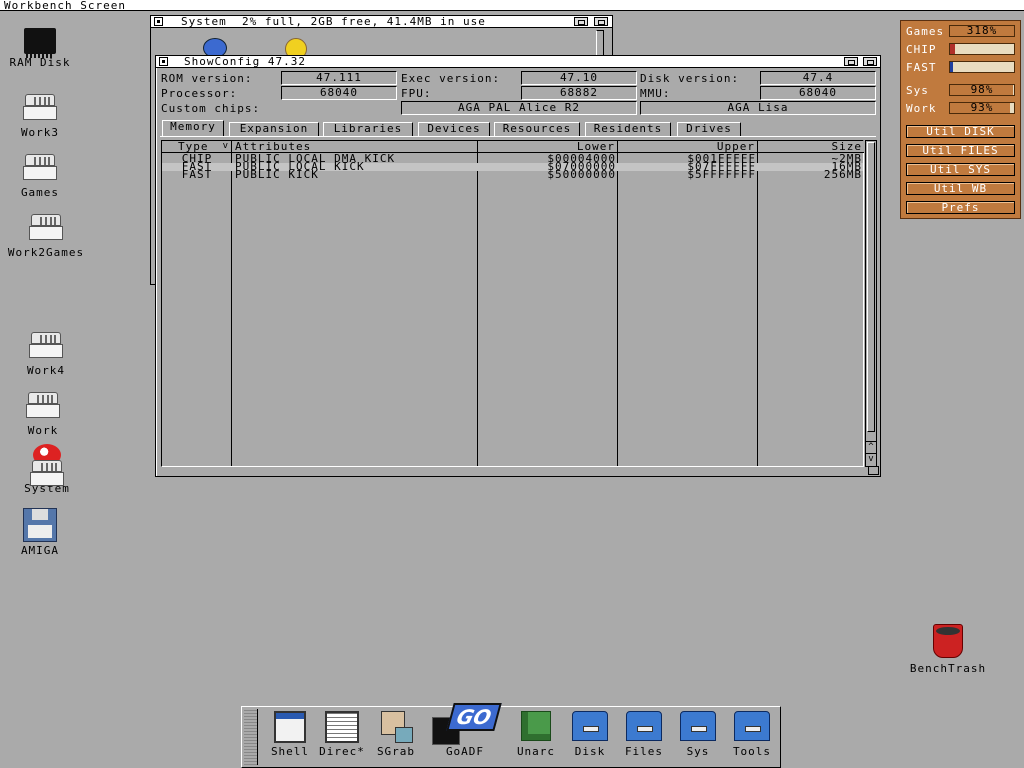  What do you see at coordinates (277, 174) in the screenshot?
I see `cell-attributes: PUBLIC KICK` at bounding box center [277, 174].